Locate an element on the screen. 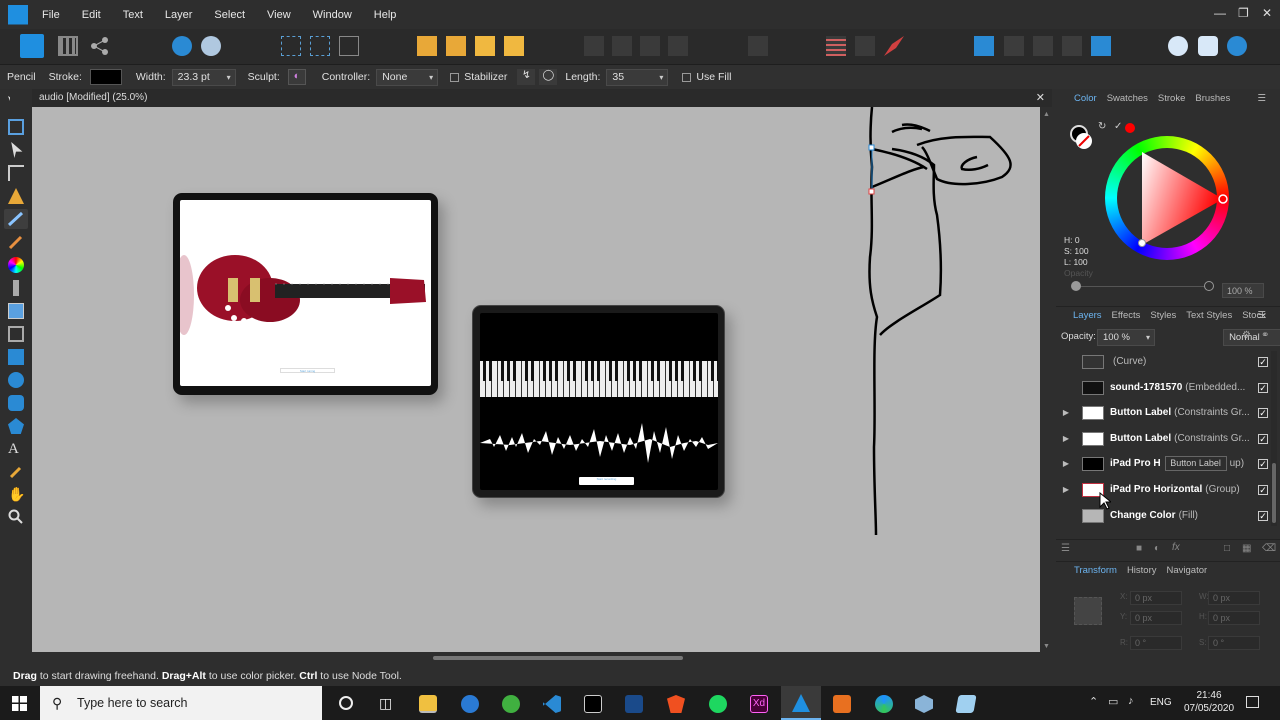 The width and height of the screenshot is (1280, 720). anchor-selector is located at coordinates (1088, 611).